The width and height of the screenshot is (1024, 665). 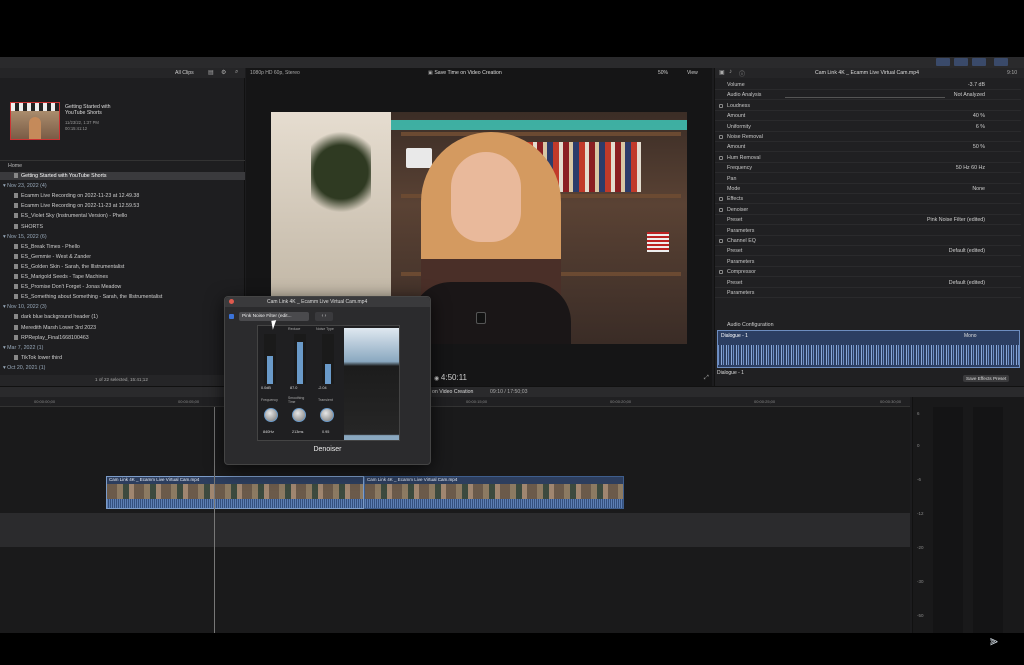 I want to click on save-effects-preset-button: Save Effects Preset, so click(x=986, y=378).